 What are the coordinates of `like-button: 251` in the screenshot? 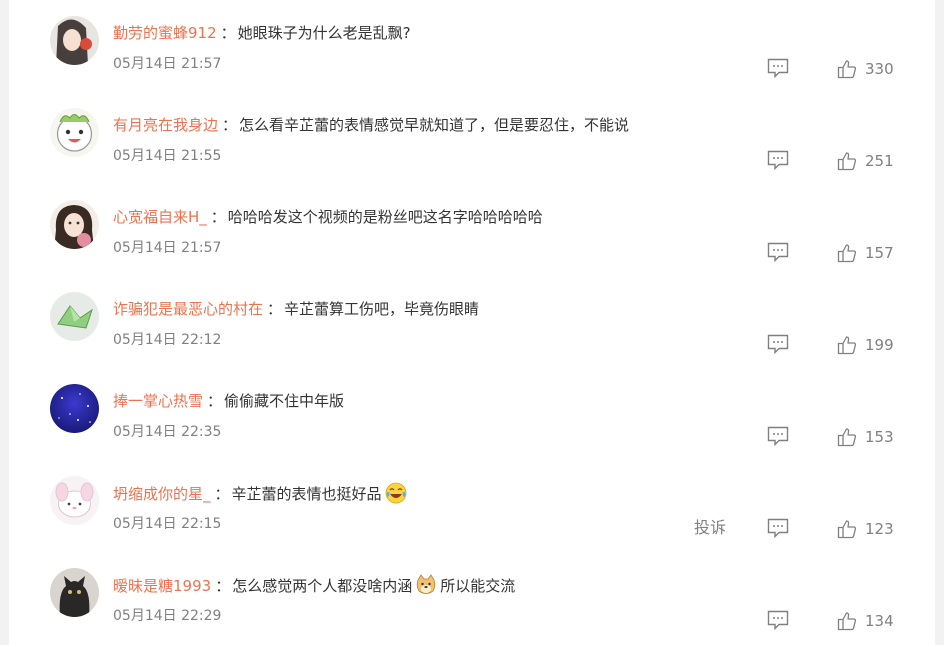 It's located at (865, 161).